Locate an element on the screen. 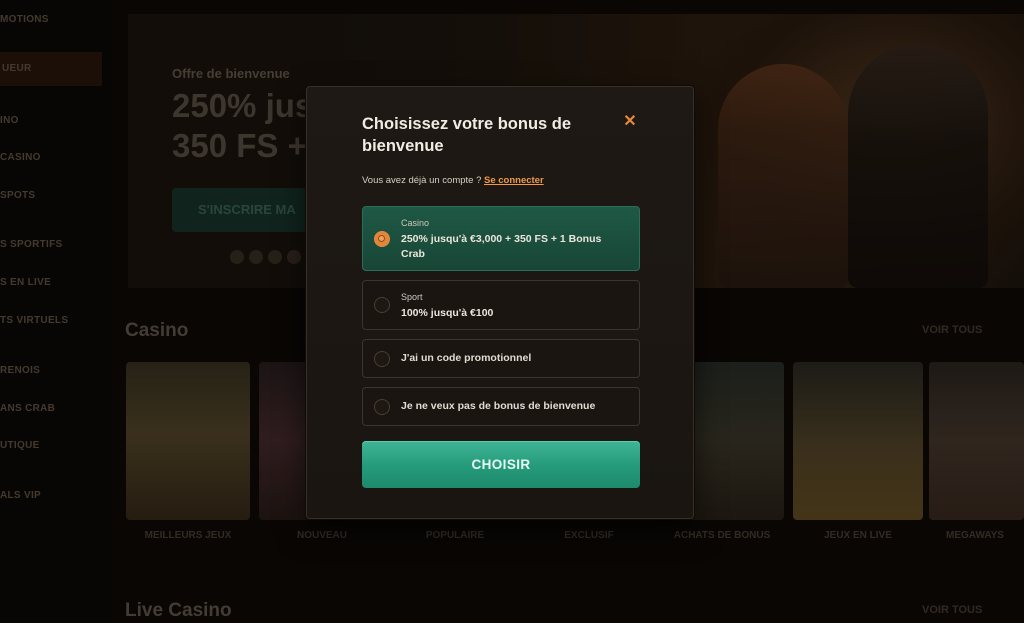  bonus-option-sport: Sport 100% jusqu'à €100 is located at coordinates (501, 305).